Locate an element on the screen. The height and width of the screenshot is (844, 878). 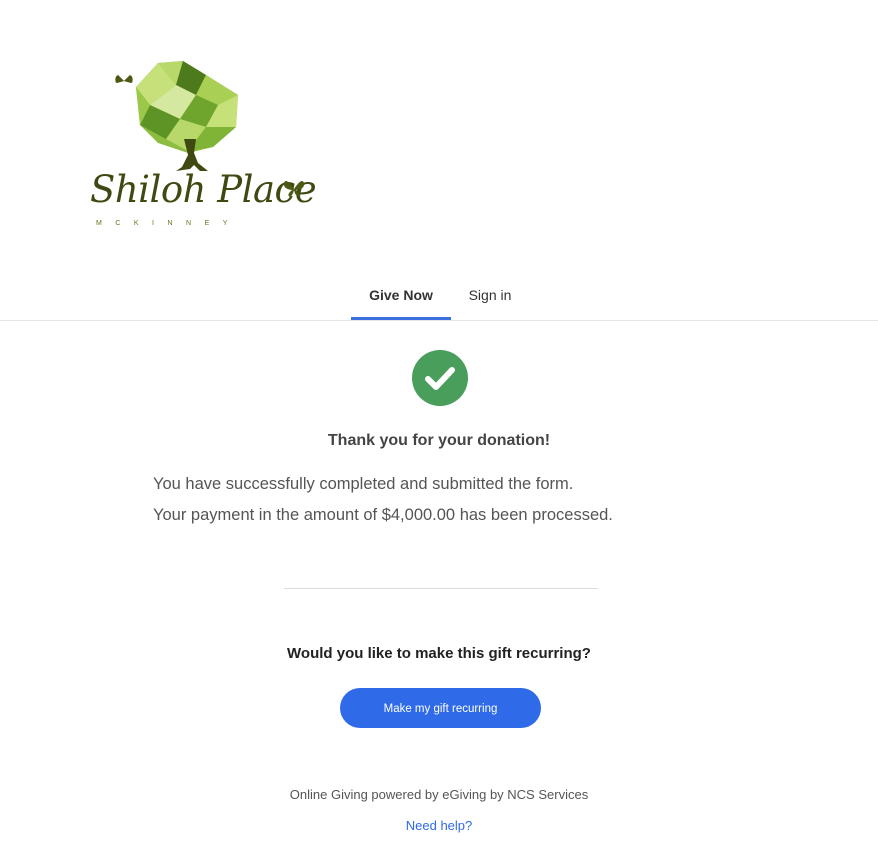
logo-subtitle: MCKINNEY is located at coordinates (168, 223).